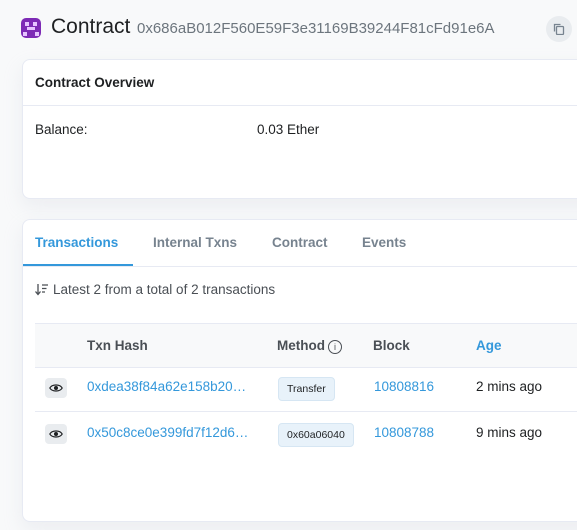 This screenshot has width=577, height=530. What do you see at coordinates (509, 432) in the screenshot?
I see `age-value: 9 mins ago` at bounding box center [509, 432].